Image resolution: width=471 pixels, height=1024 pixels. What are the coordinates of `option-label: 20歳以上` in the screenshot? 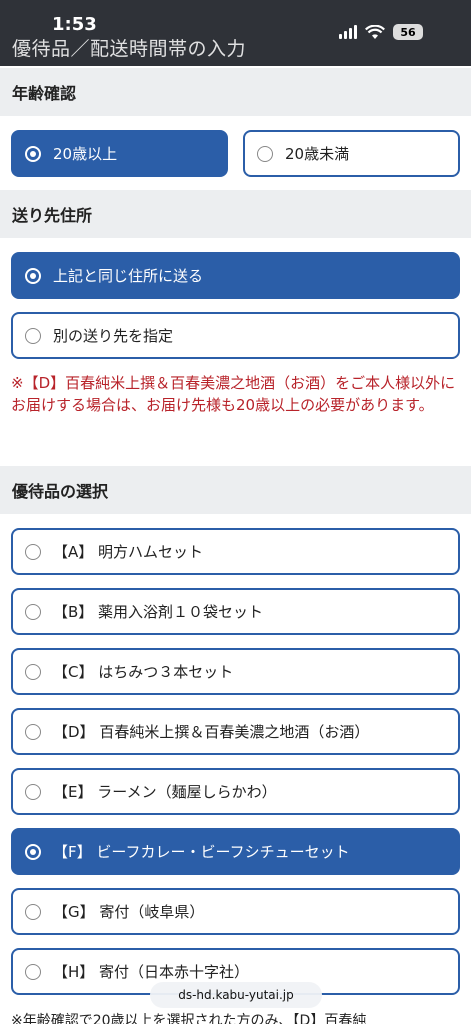 It's located at (85, 154).